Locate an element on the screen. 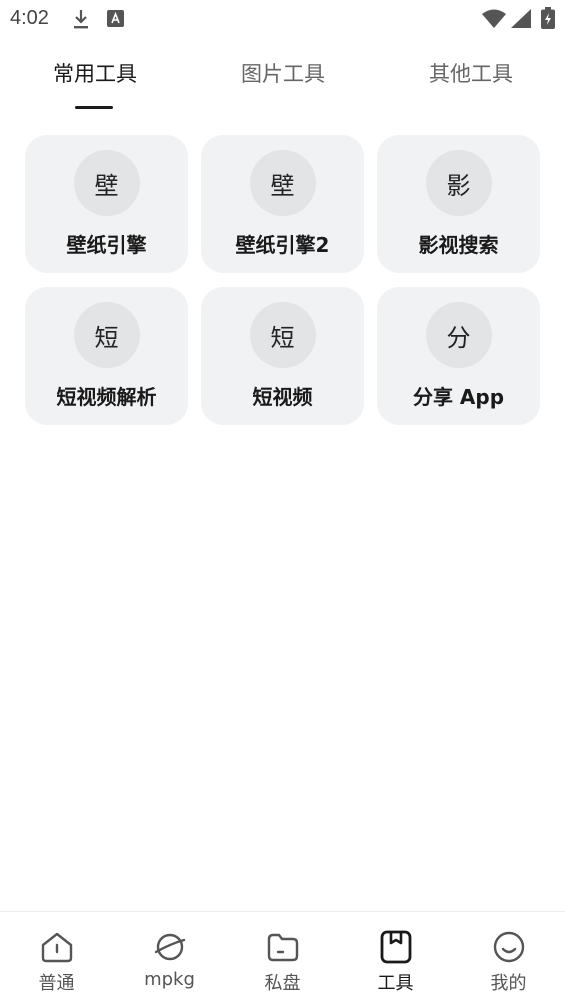 This screenshot has height=1005, width=565. tool-card-share-app: 分 分享 App is located at coordinates (458, 356).